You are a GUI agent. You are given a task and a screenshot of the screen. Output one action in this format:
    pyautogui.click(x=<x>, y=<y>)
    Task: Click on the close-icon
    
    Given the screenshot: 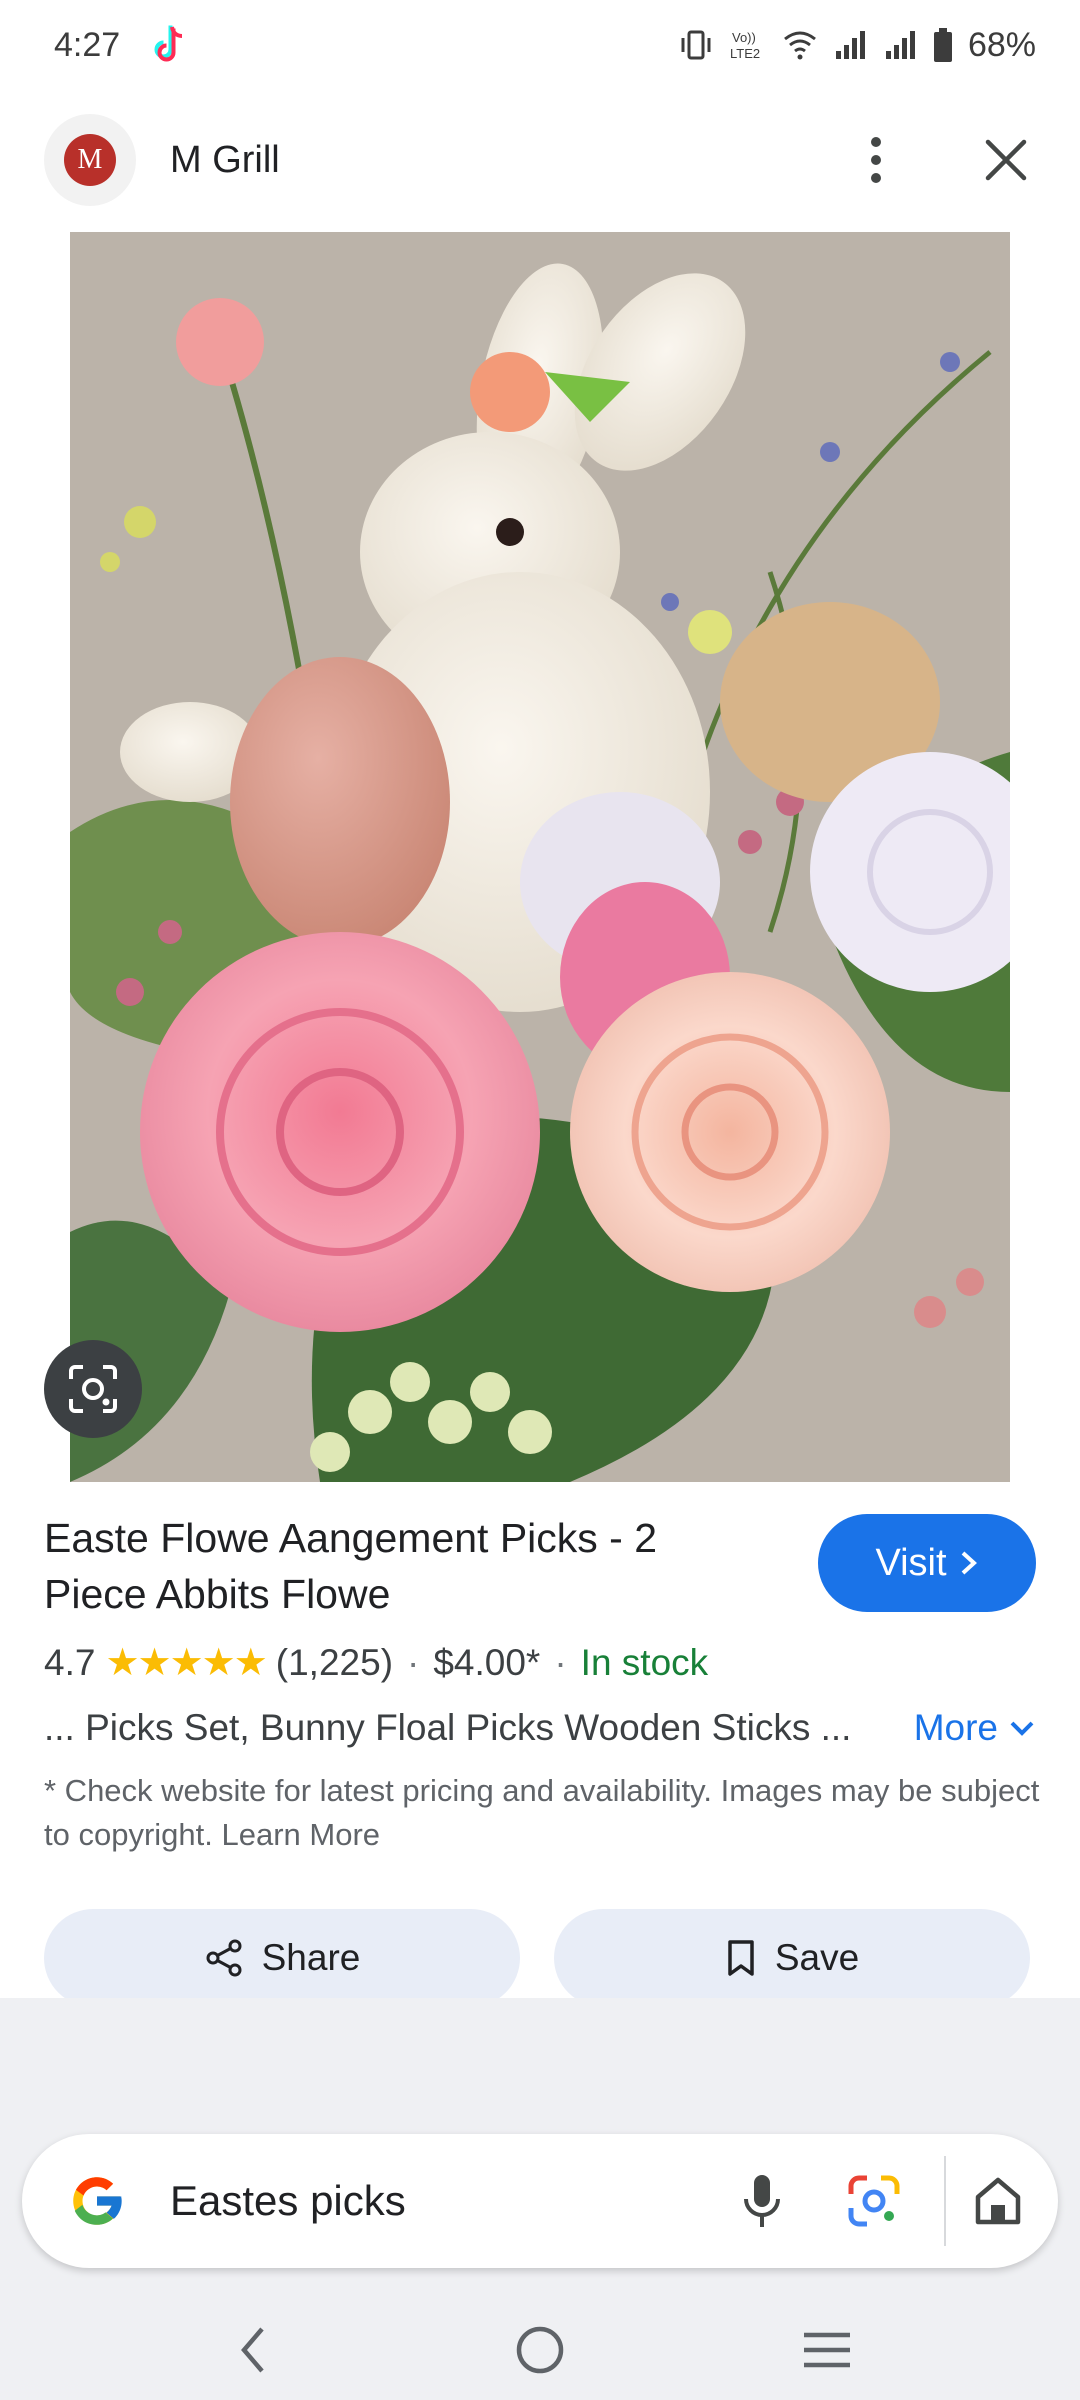 What is the action you would take?
    pyautogui.click(x=1006, y=160)
    